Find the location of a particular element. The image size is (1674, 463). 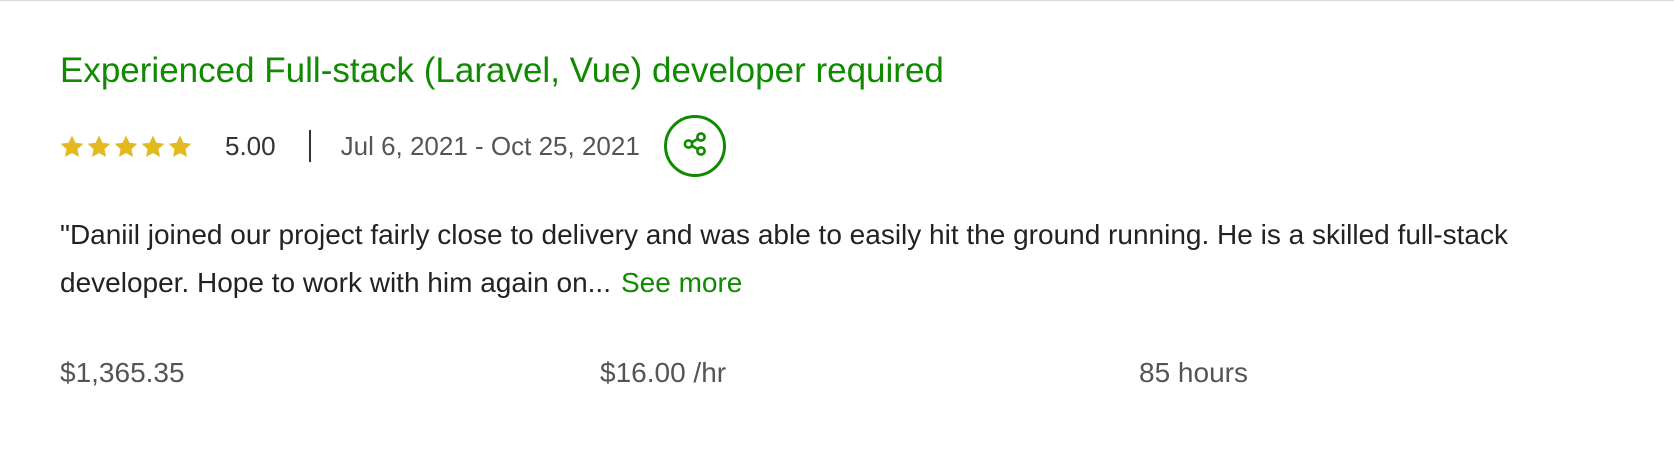

share-button is located at coordinates (694, 146).